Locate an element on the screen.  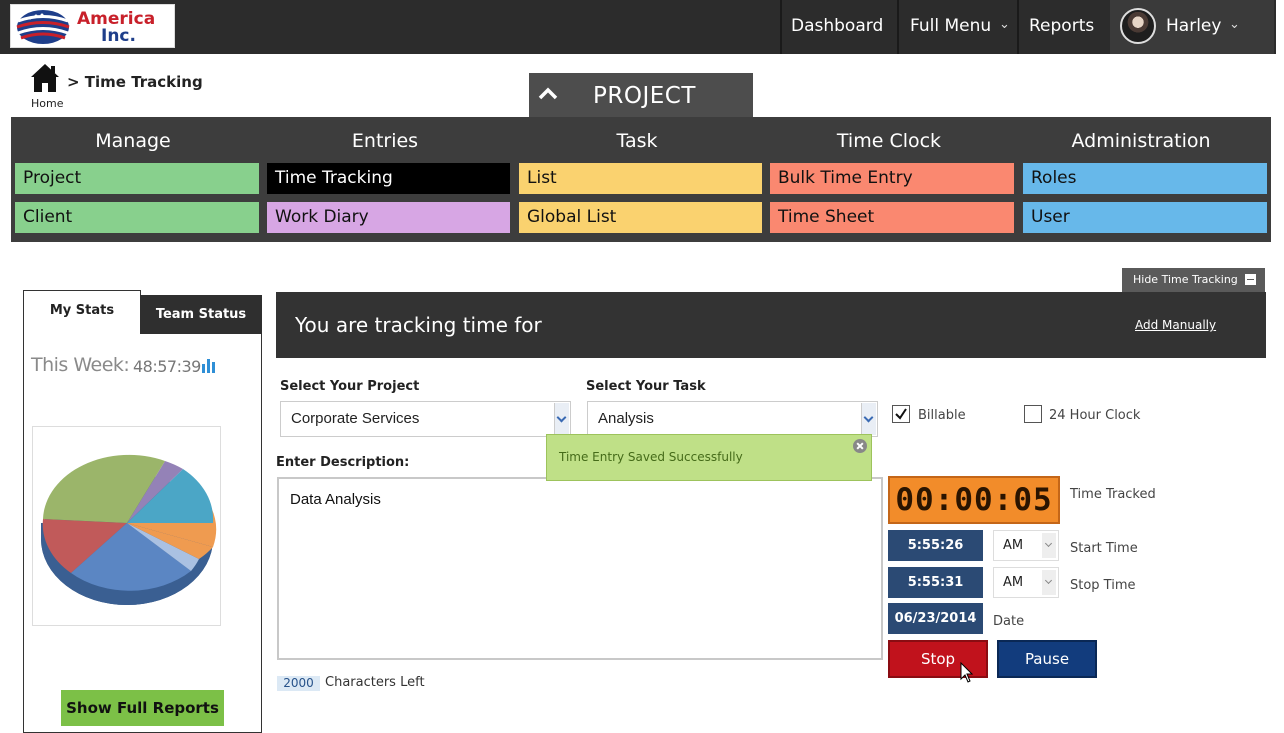
show-full-reports-button: Show Full Reports is located at coordinates (142, 708).